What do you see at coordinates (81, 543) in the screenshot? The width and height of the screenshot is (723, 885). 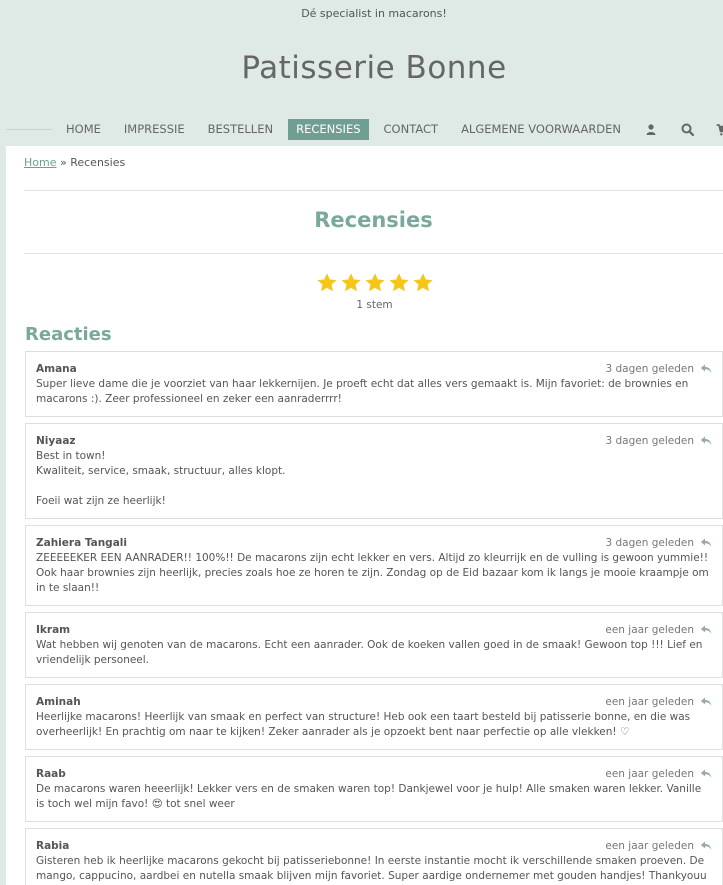 I see `review-author: Zahiera Tangali` at bounding box center [81, 543].